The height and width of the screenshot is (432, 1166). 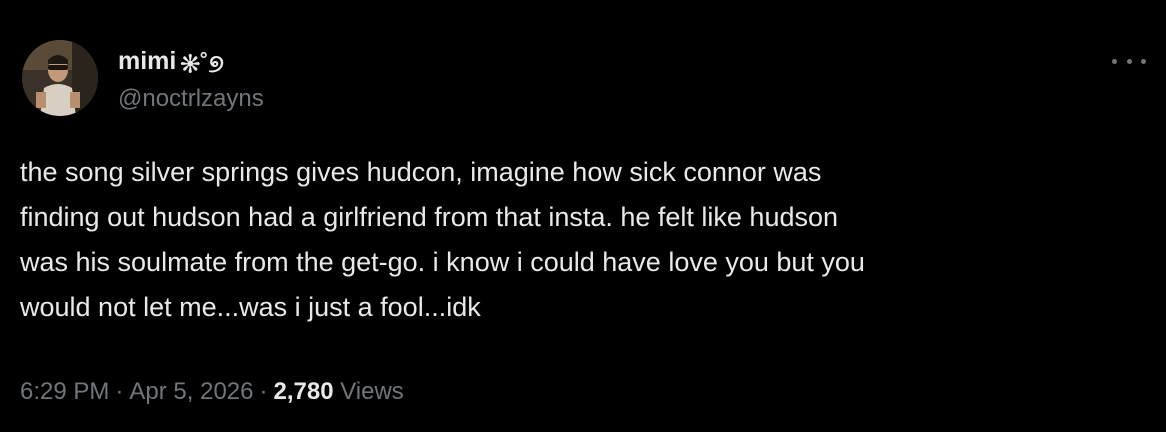 What do you see at coordinates (372, 391) in the screenshot?
I see `views-label: Views` at bounding box center [372, 391].